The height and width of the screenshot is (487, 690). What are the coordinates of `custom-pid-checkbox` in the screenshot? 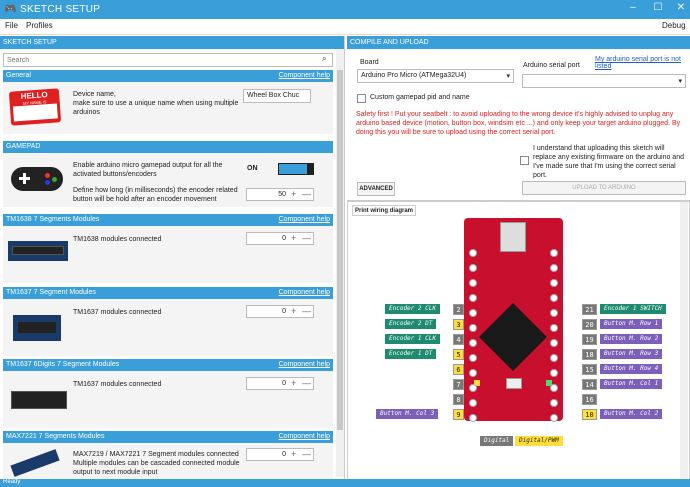 It's located at (361, 98).